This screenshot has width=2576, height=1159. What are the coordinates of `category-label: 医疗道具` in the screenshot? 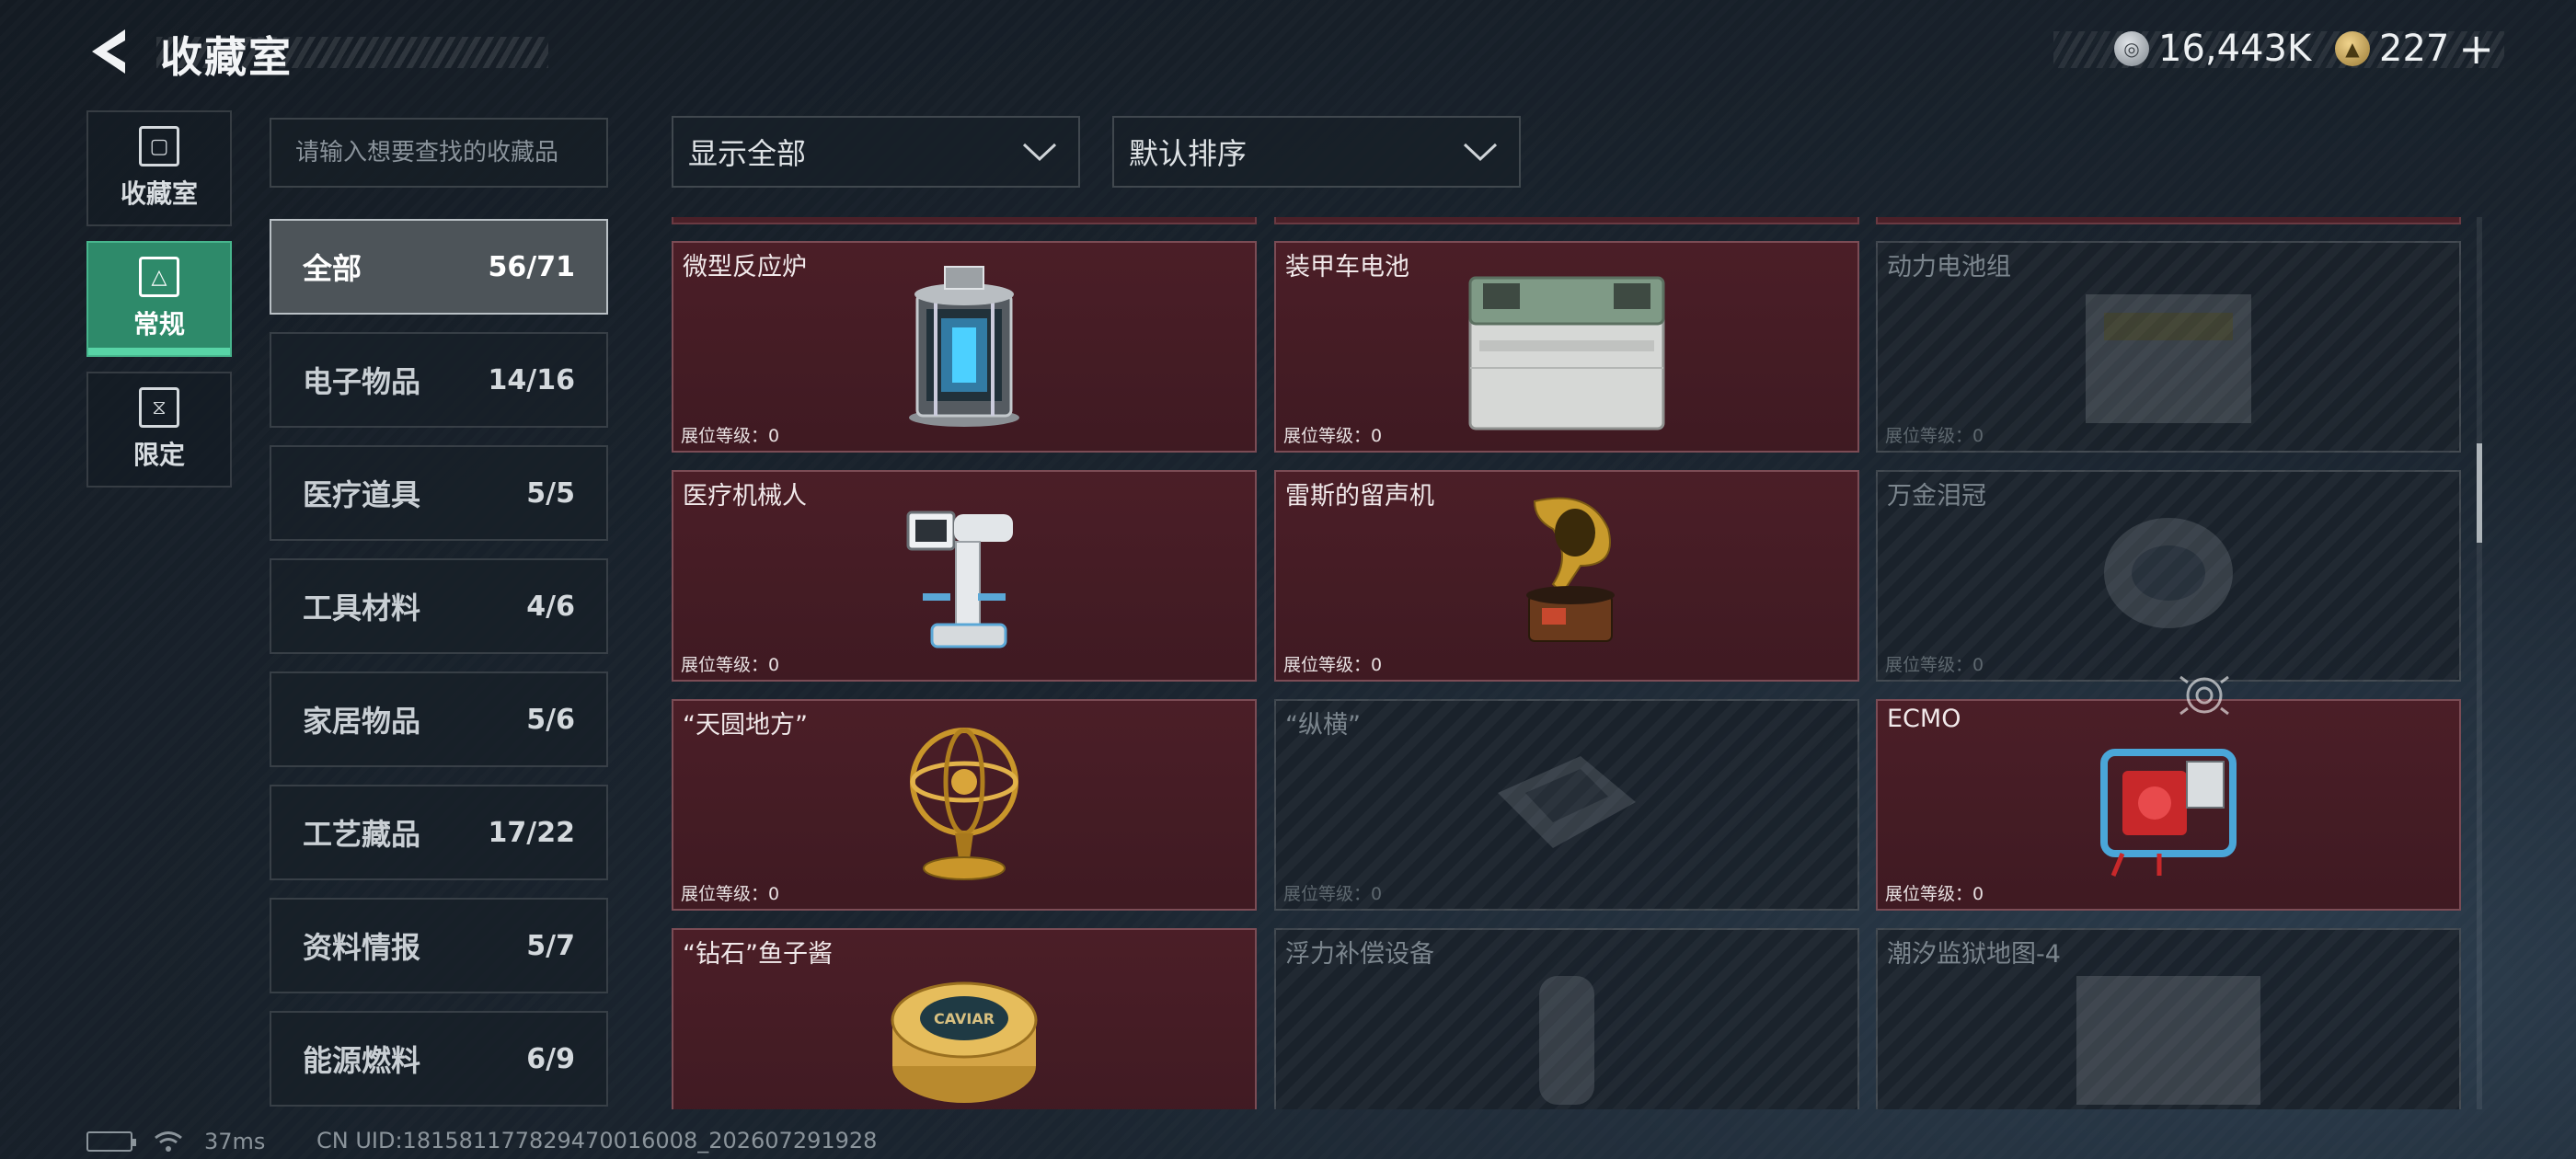 It's located at (362, 494).